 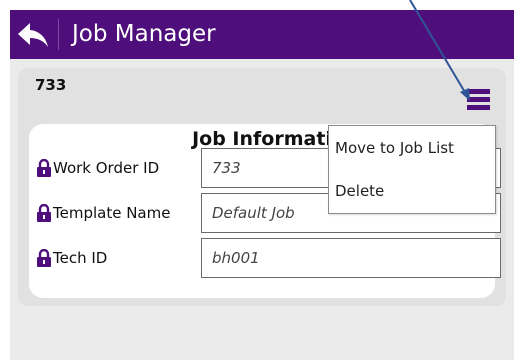 I want to click on back-arrow-icon, so click(x=33, y=34).